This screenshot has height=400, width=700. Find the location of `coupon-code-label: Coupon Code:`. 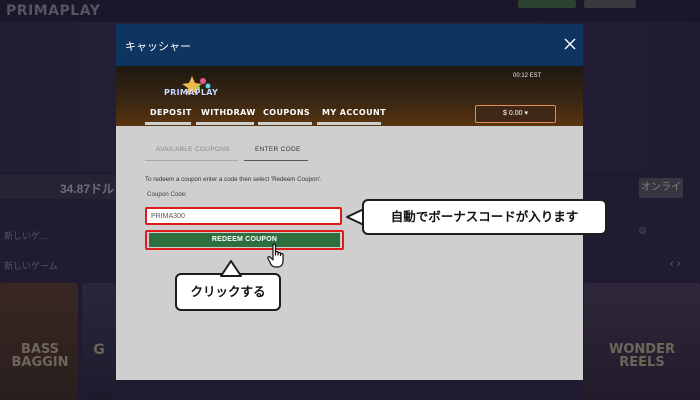

coupon-code-label: Coupon Code: is located at coordinates (167, 194).